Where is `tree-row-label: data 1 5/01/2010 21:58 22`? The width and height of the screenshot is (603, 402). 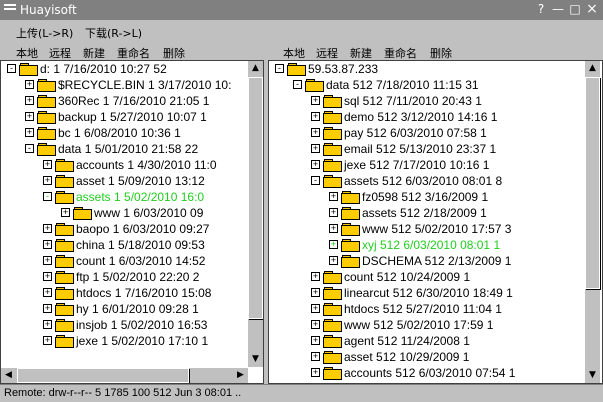
tree-row-label: data 1 5/01/2010 21:58 22 is located at coordinates (128, 149).